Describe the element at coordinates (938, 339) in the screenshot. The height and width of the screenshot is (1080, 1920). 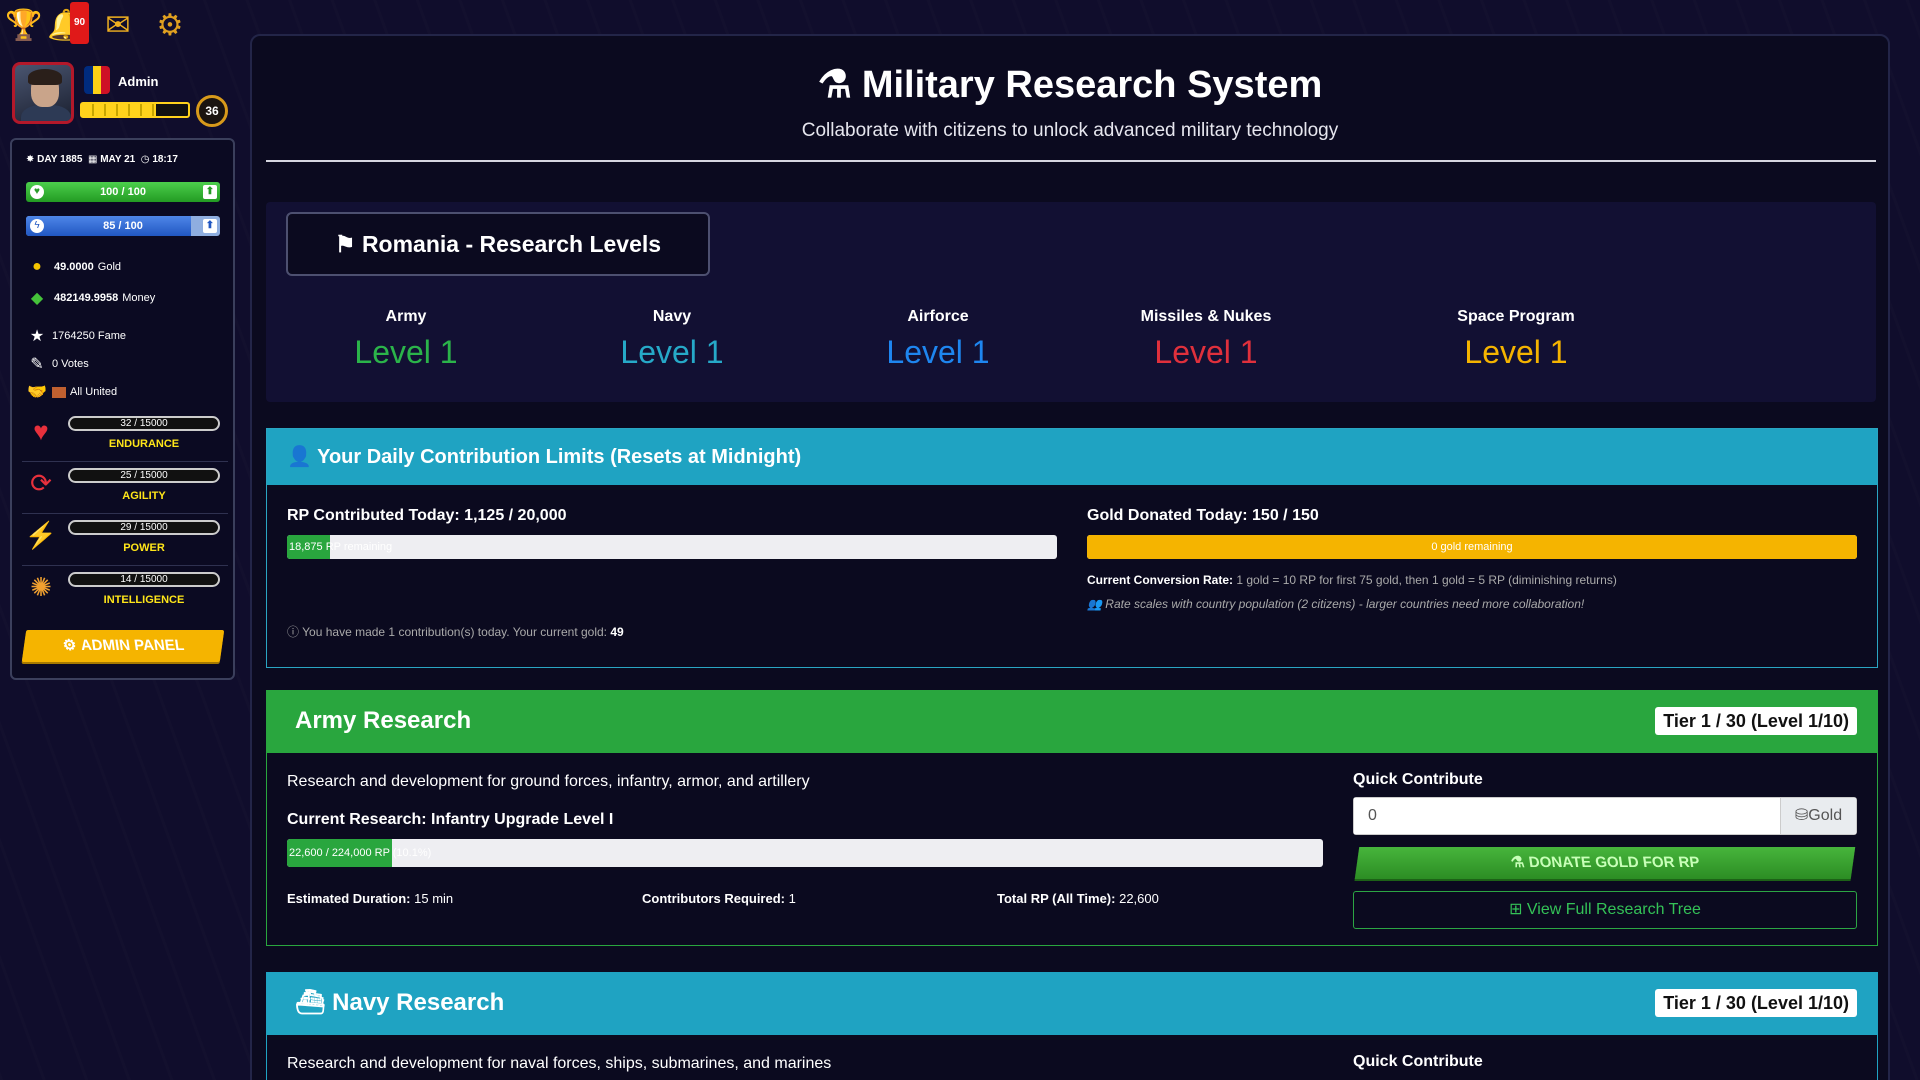
I see `level-airforce: Airforce Level 1` at that location.